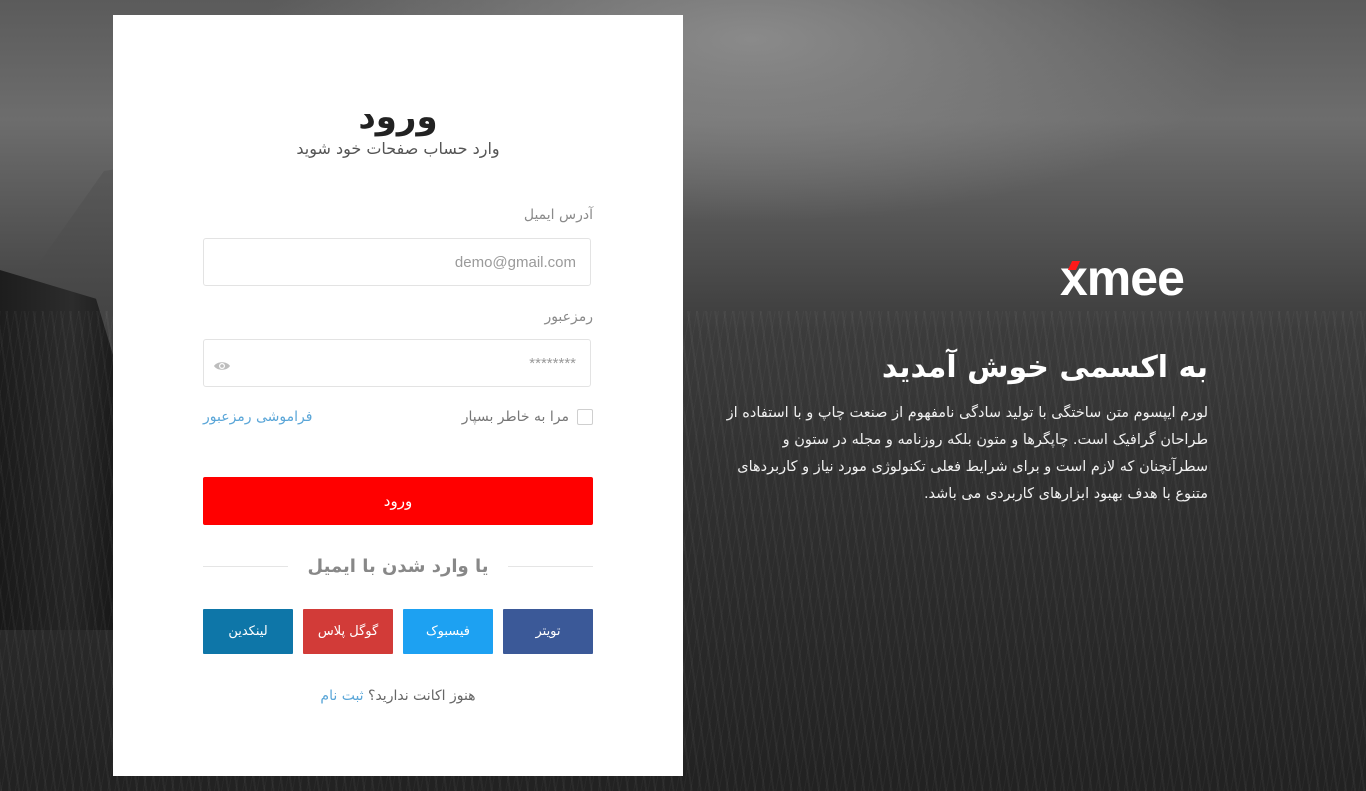  What do you see at coordinates (222, 366) in the screenshot?
I see `eye-icon` at bounding box center [222, 366].